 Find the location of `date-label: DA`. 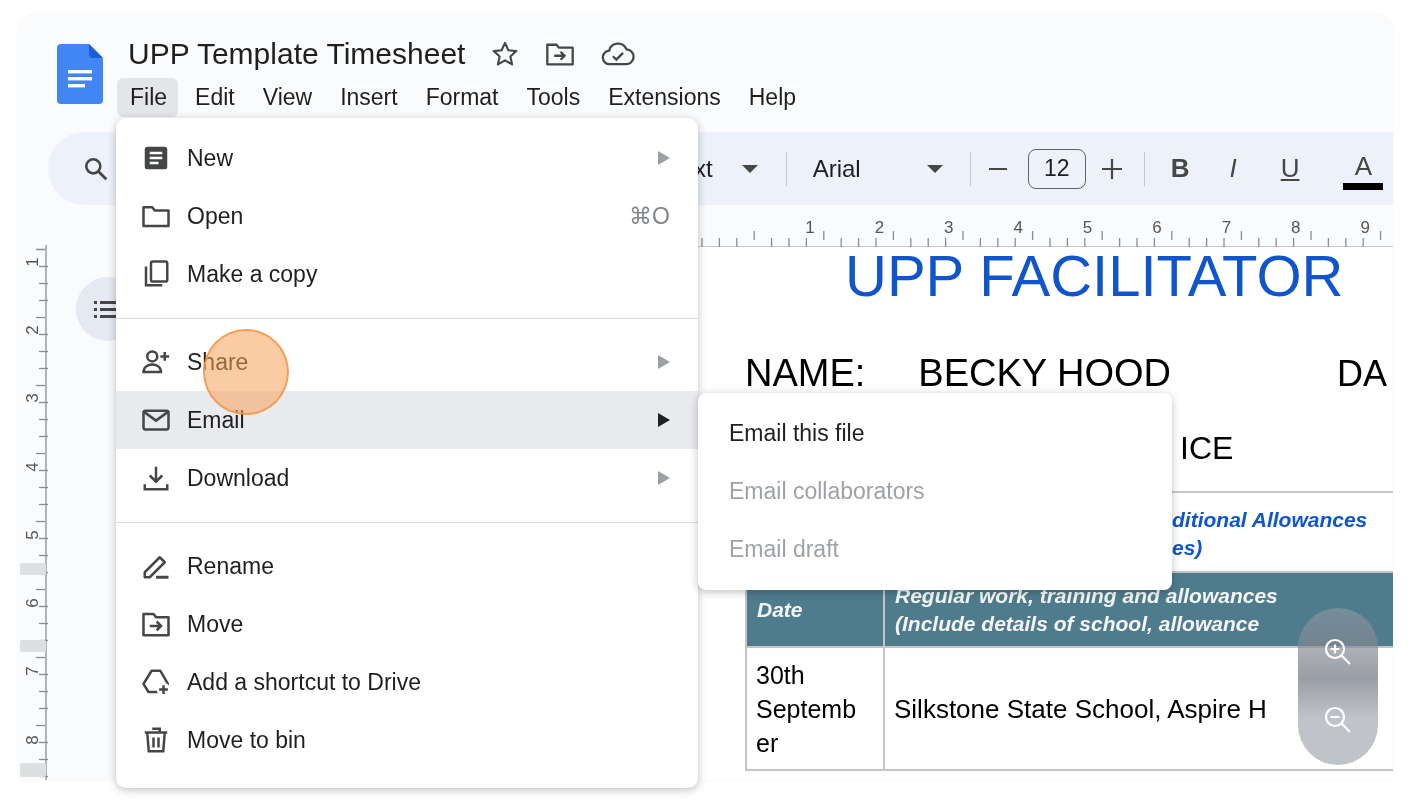

date-label: DA is located at coordinates (1362, 374).